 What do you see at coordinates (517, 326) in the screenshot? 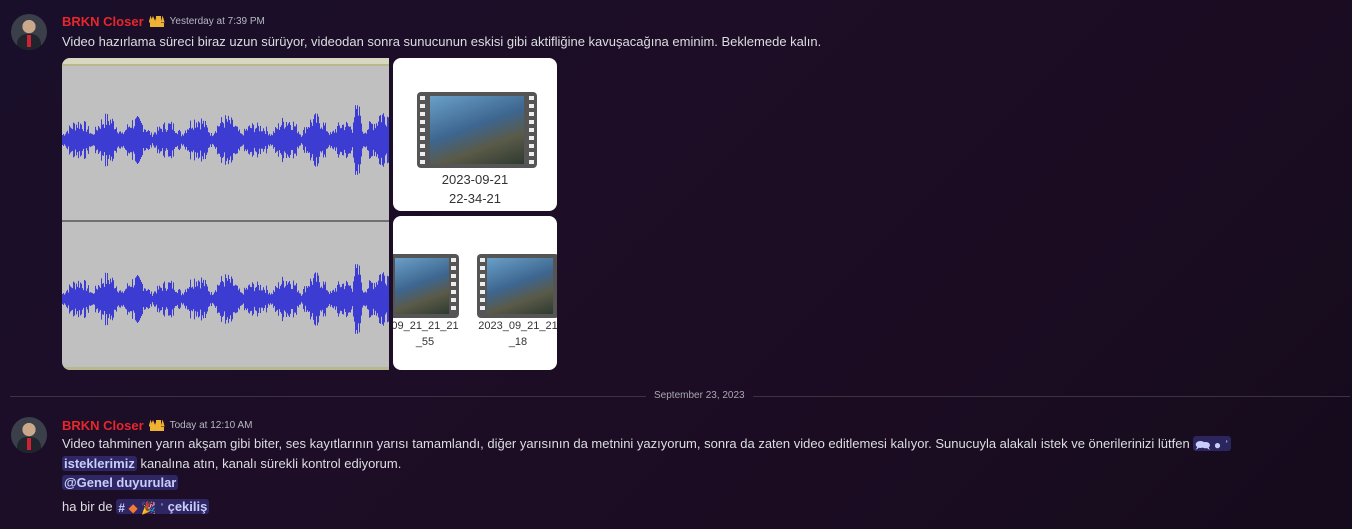
I see `video-label-line1: 2023_09_21_21` at bounding box center [517, 326].